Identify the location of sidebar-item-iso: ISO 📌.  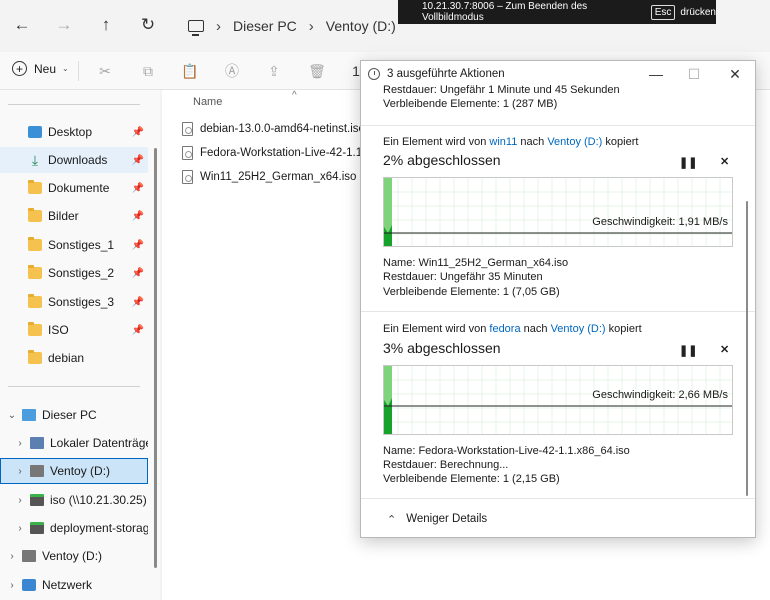
(74, 330).